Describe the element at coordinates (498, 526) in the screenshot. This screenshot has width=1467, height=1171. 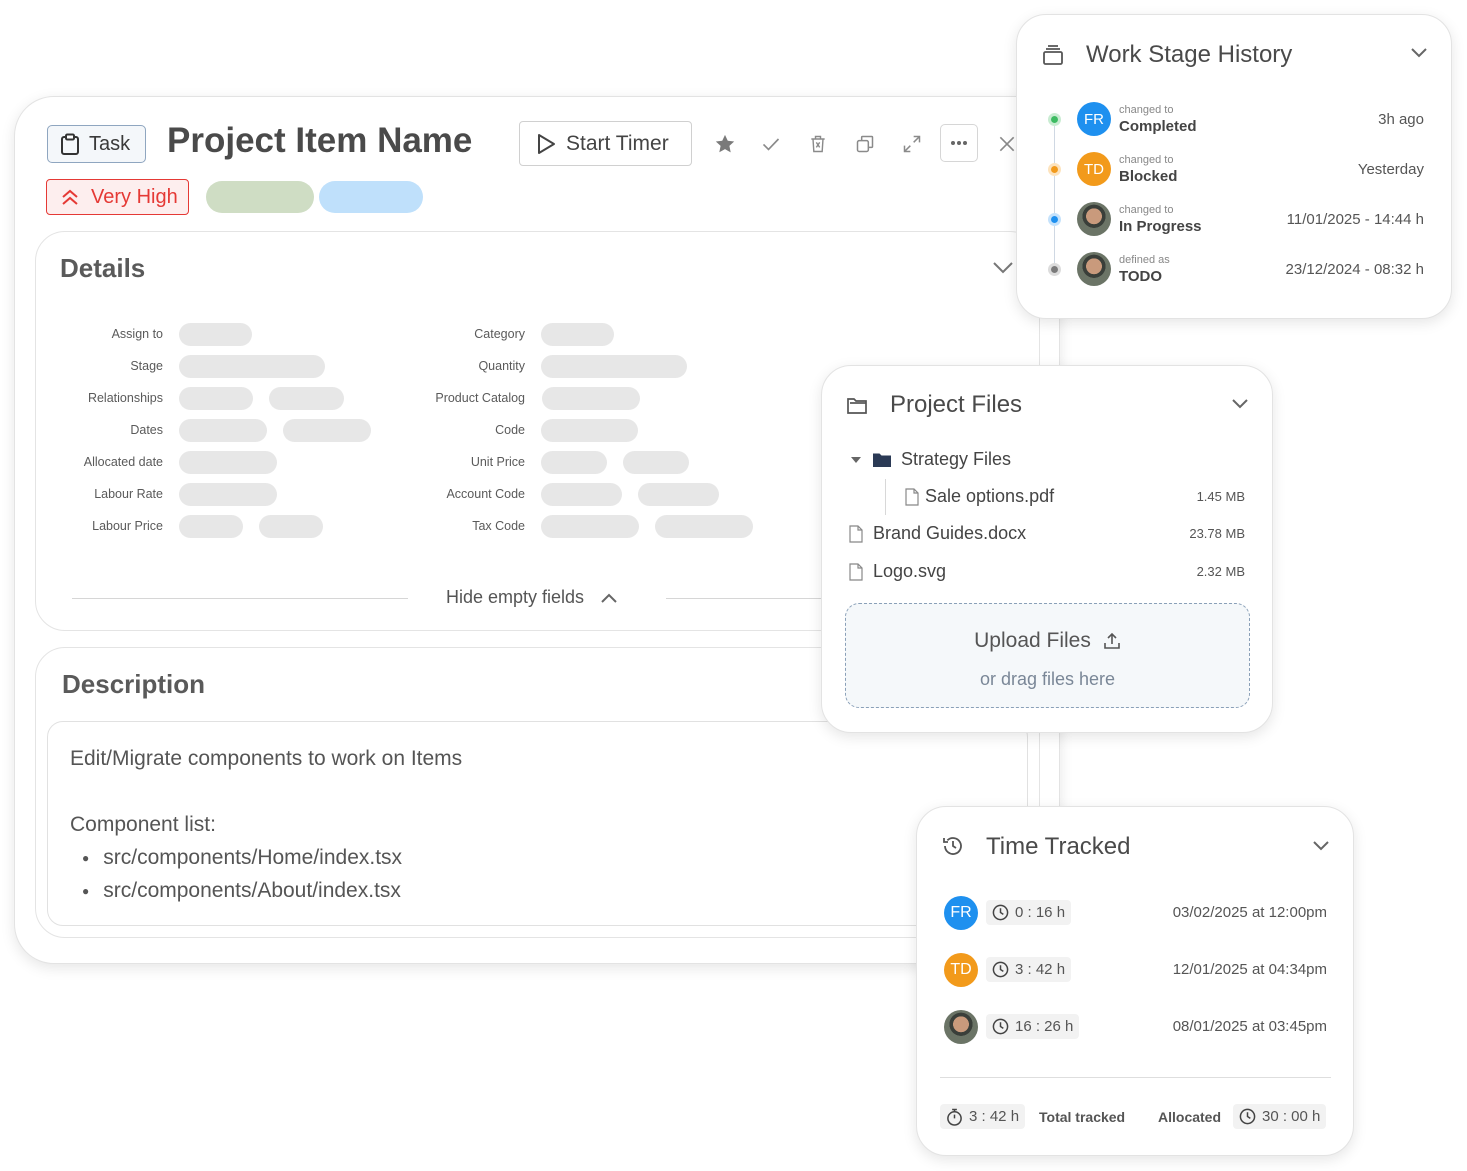
I see `field-label: Tax Code` at that location.